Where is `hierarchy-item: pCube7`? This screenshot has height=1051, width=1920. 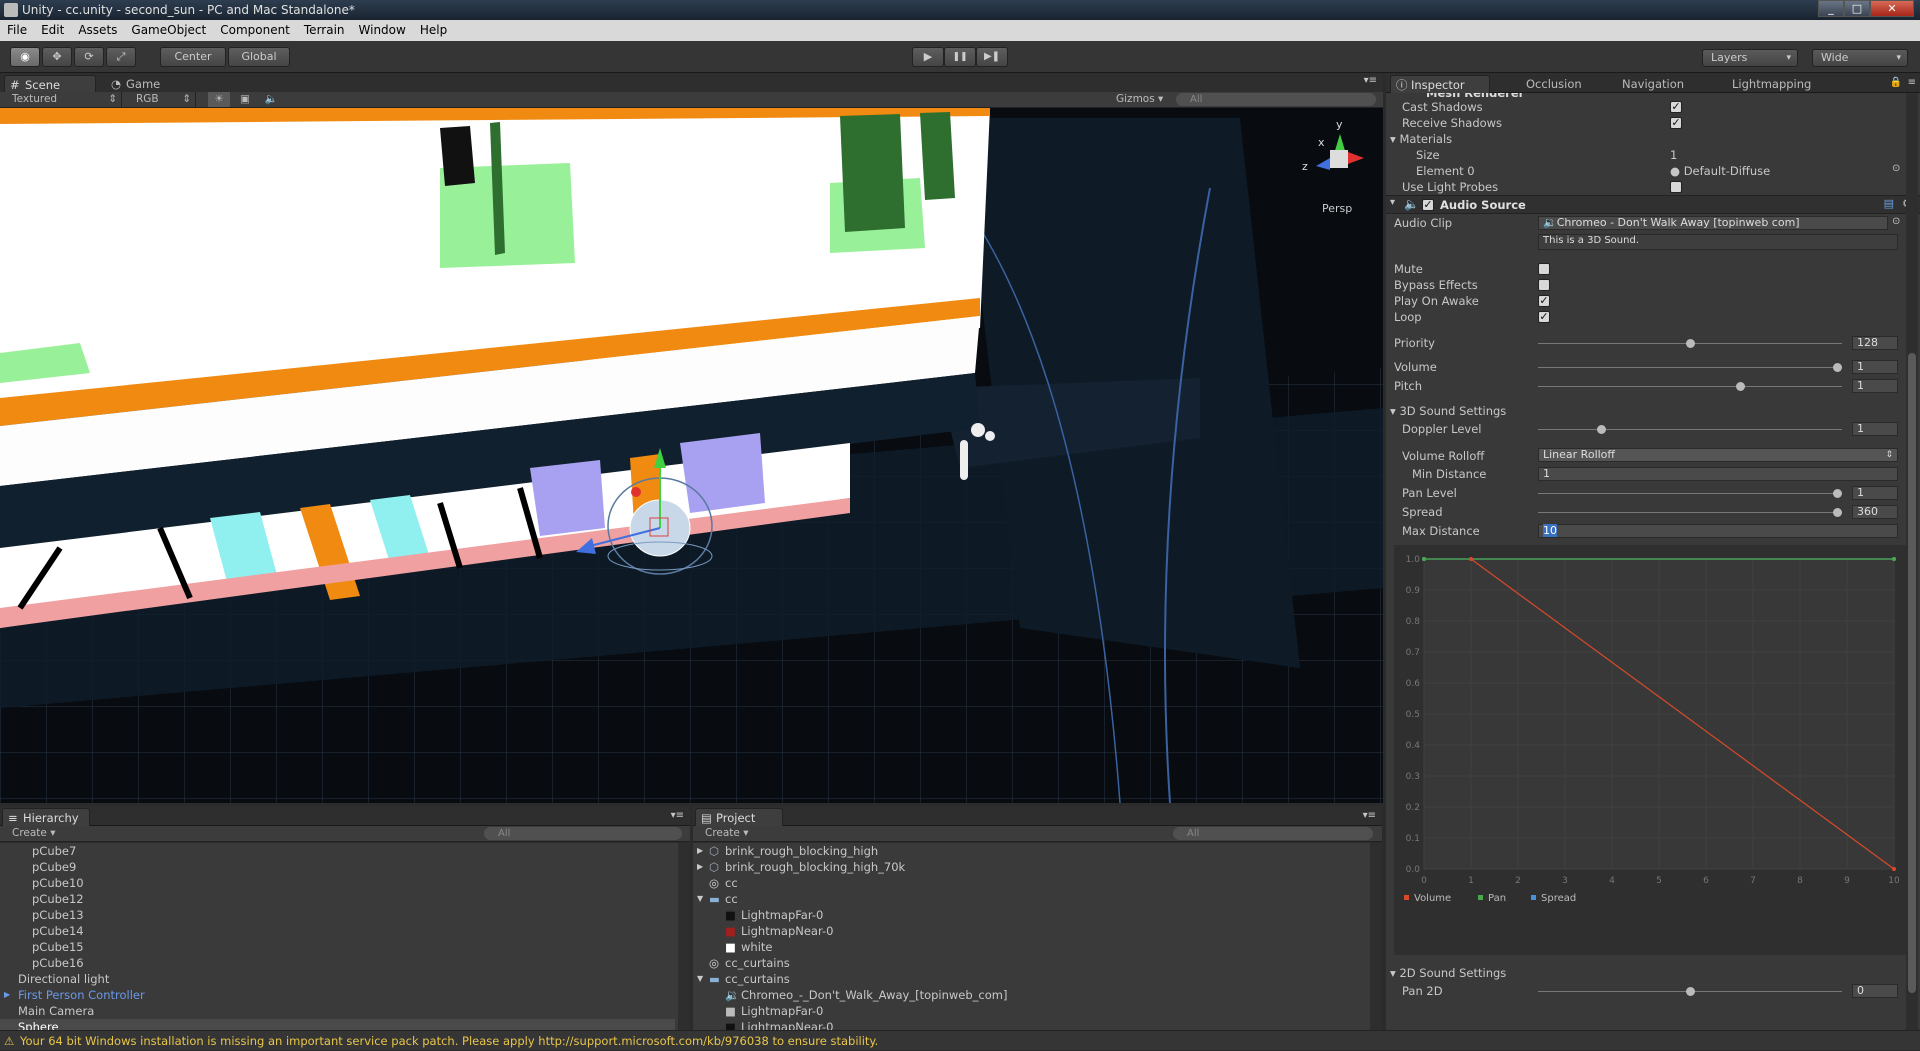 hierarchy-item: pCube7 is located at coordinates (337, 851).